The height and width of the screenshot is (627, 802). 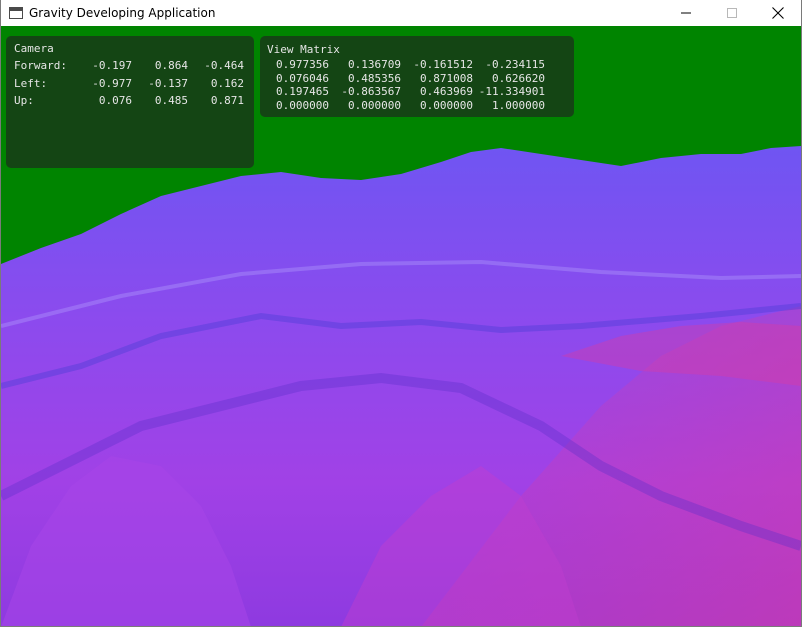 What do you see at coordinates (374, 64) in the screenshot?
I see `matrix-cell: 0.136709` at bounding box center [374, 64].